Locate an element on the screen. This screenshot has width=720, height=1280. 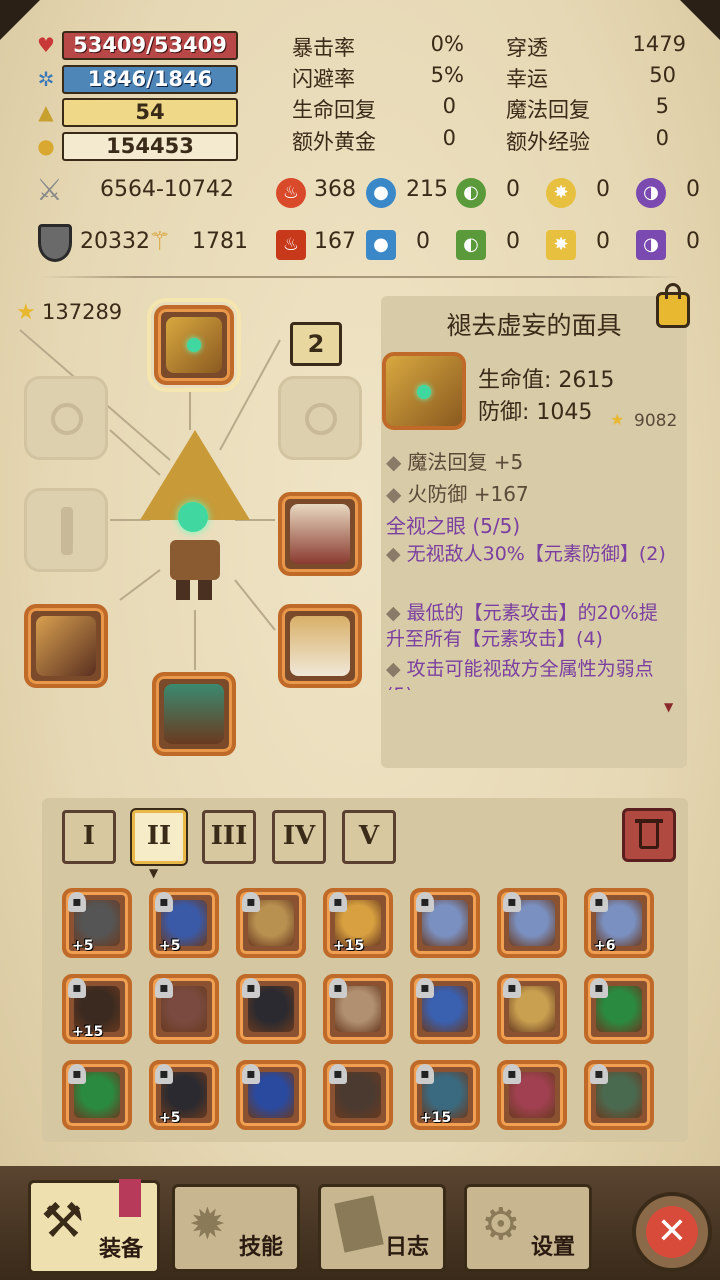
helmet-slot is located at coordinates (194, 345).